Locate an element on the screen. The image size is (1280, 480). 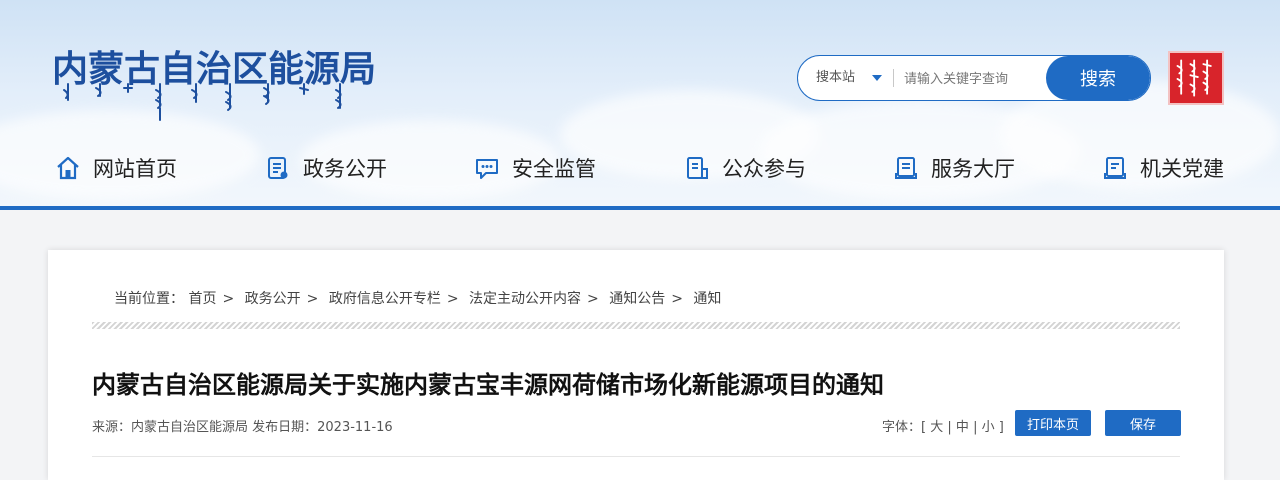
search-divider is located at coordinates (893, 78).